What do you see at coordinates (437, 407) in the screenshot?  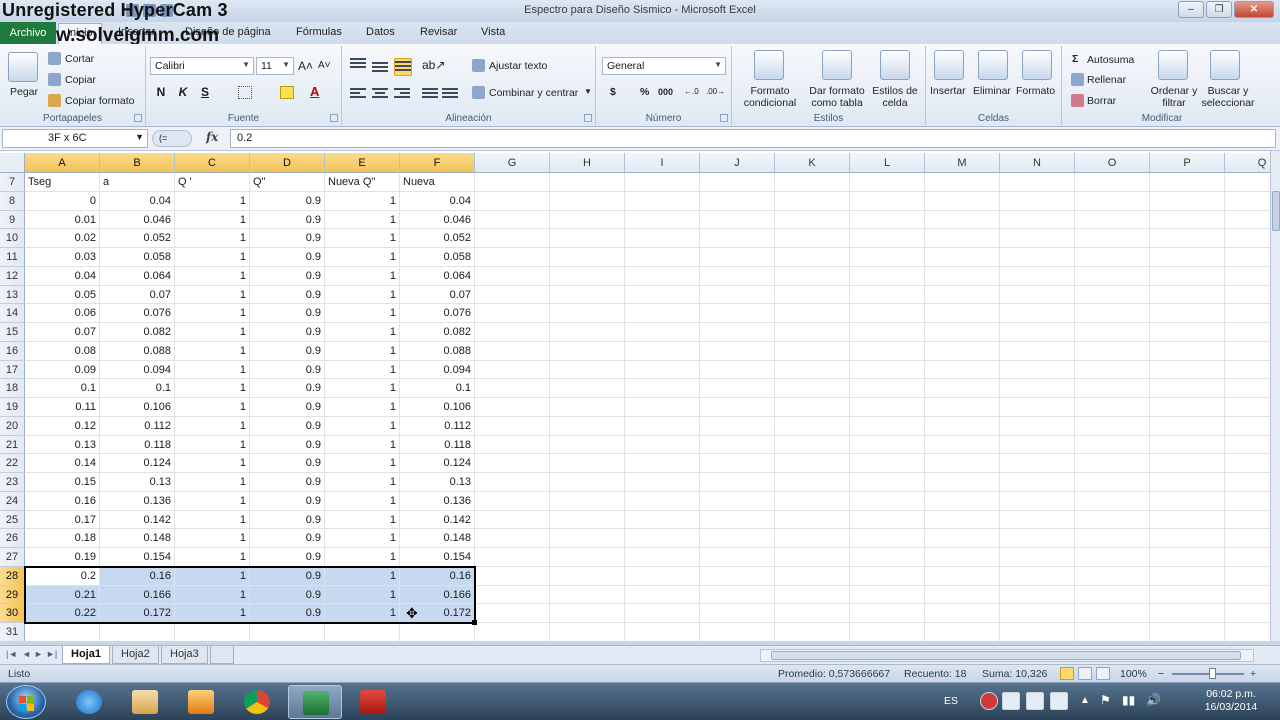 I see `table-cell: 0.106` at bounding box center [437, 407].